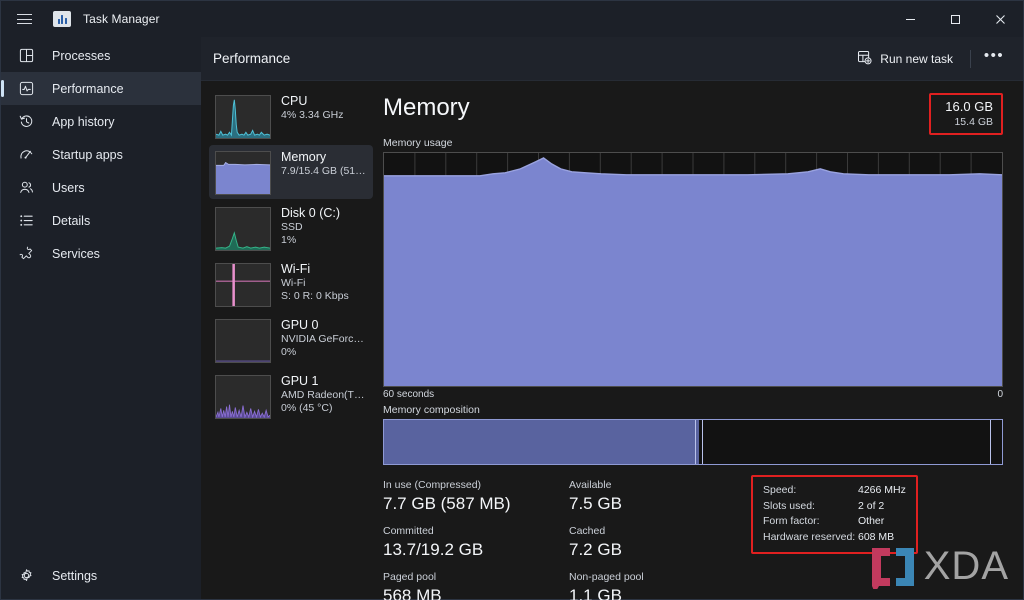 The height and width of the screenshot is (600, 1024). What do you see at coordinates (834, 491) in the screenshot?
I see `spec-speed: Speed: 4266 MHz` at bounding box center [834, 491].